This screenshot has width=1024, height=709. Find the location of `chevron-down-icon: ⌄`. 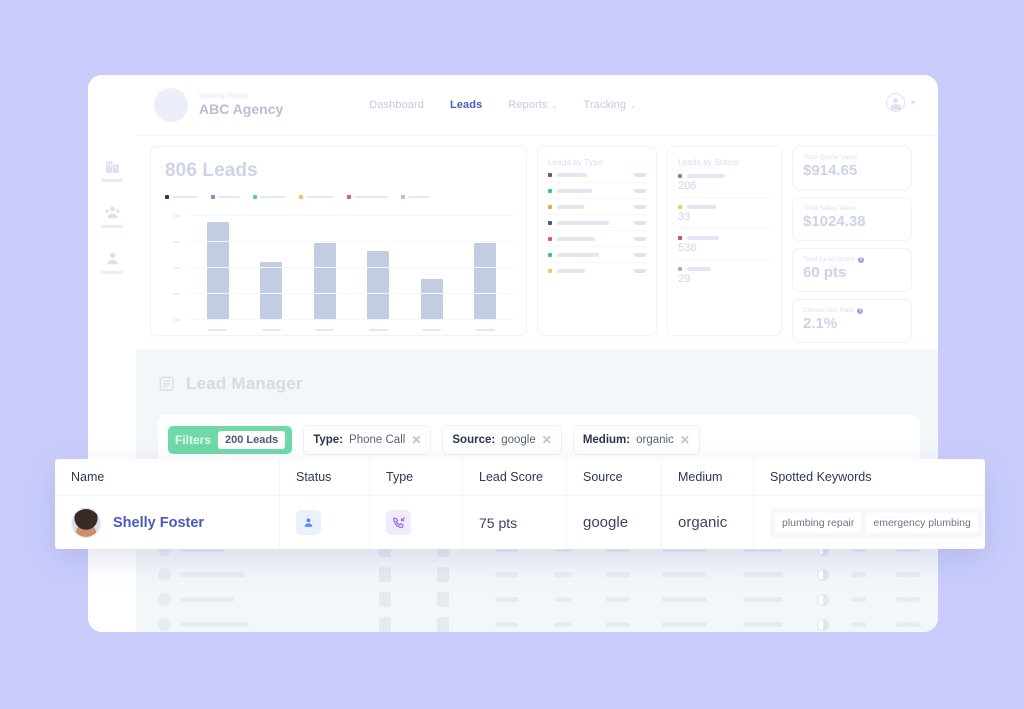

chevron-down-icon: ⌄ is located at coordinates (554, 106).